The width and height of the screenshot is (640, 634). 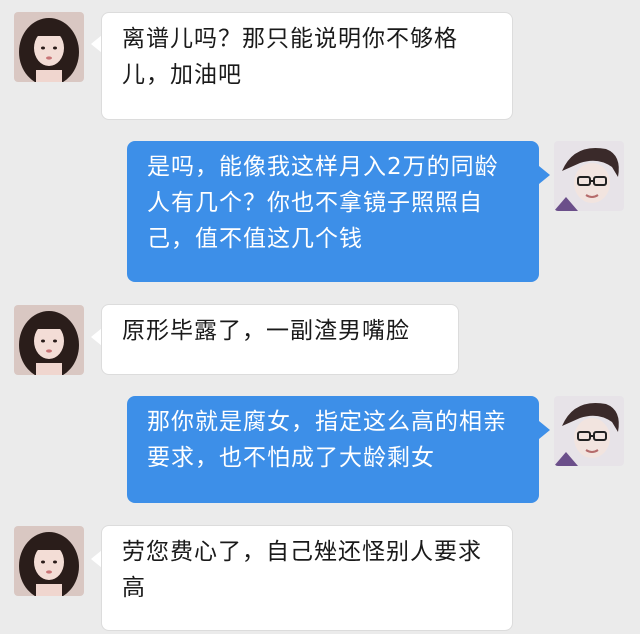 What do you see at coordinates (333, 211) in the screenshot?
I see `message-bubble-outgoing: 是吗，能像我这样月入2万的同龄人有几个？你也不拿镜子照照自己，值不值这几个钱` at bounding box center [333, 211].